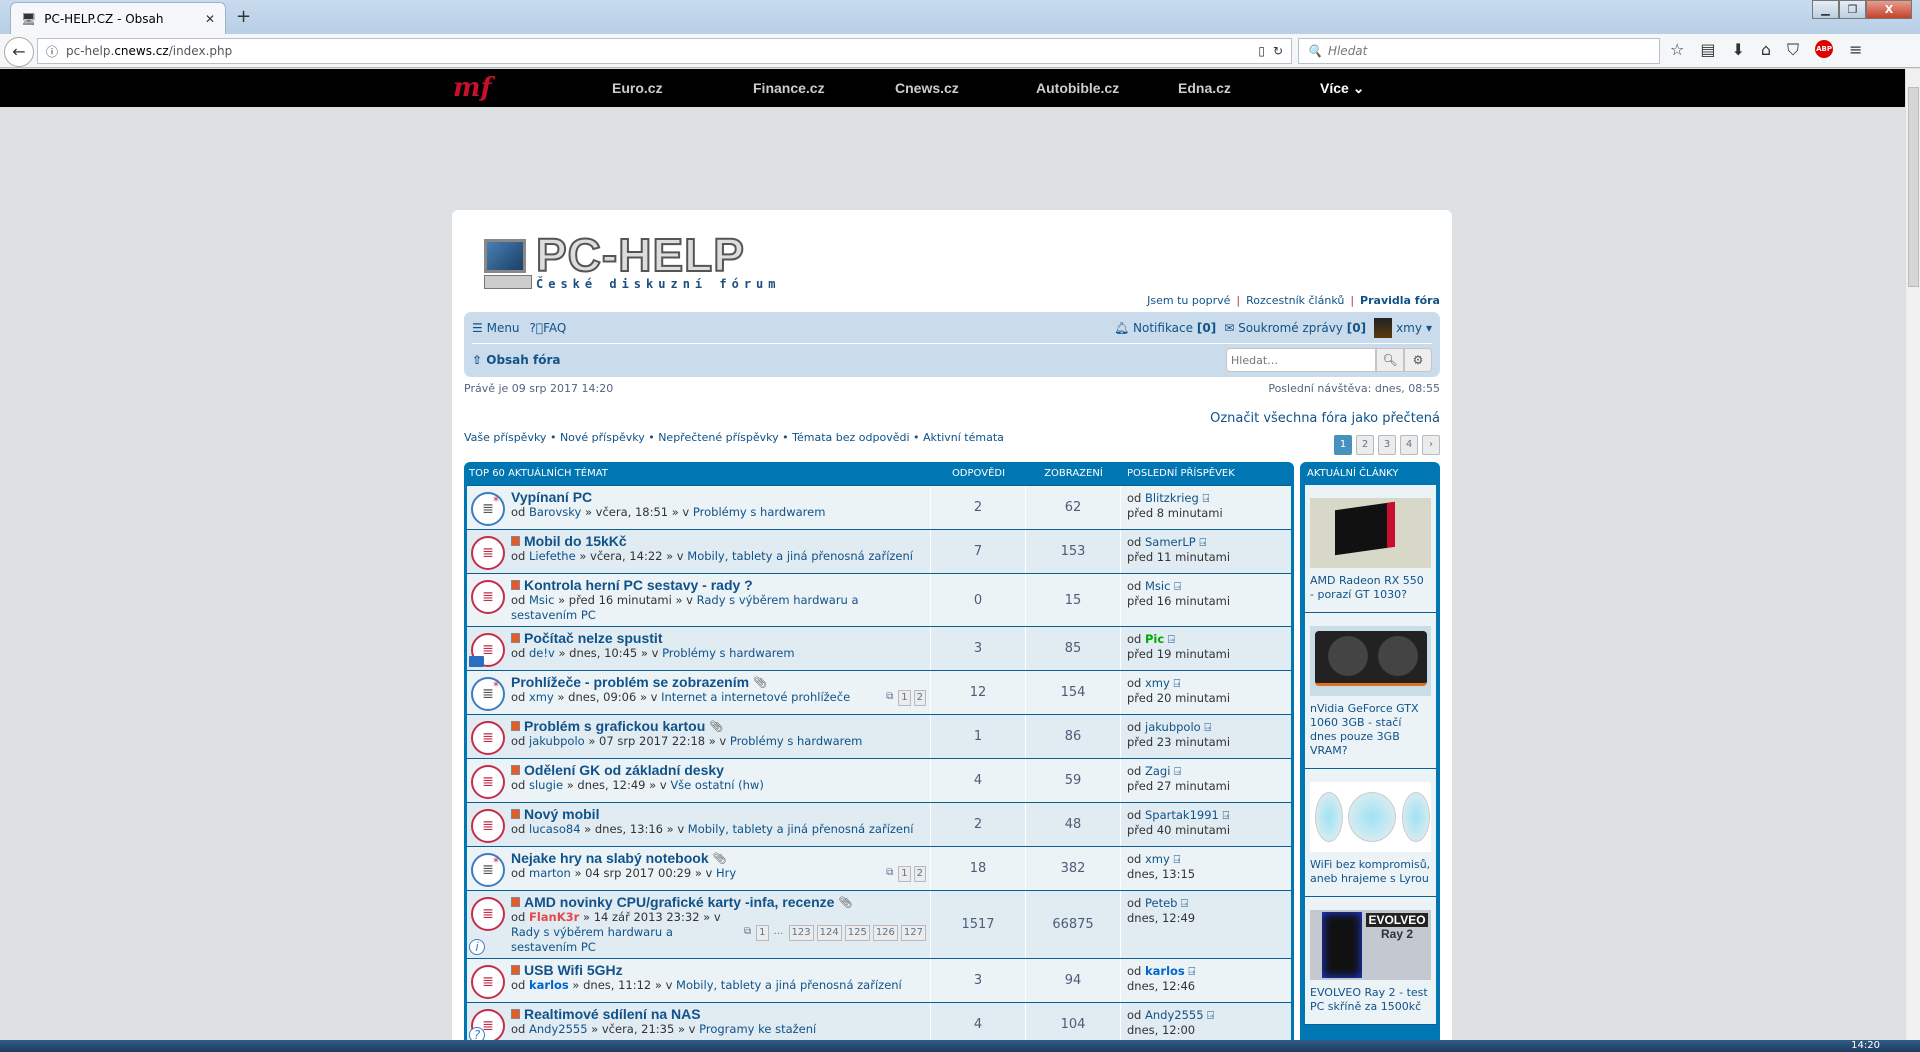 This screenshot has width=1920, height=1052. What do you see at coordinates (1766, 50) in the screenshot?
I see `home-icon: ⌂` at bounding box center [1766, 50].